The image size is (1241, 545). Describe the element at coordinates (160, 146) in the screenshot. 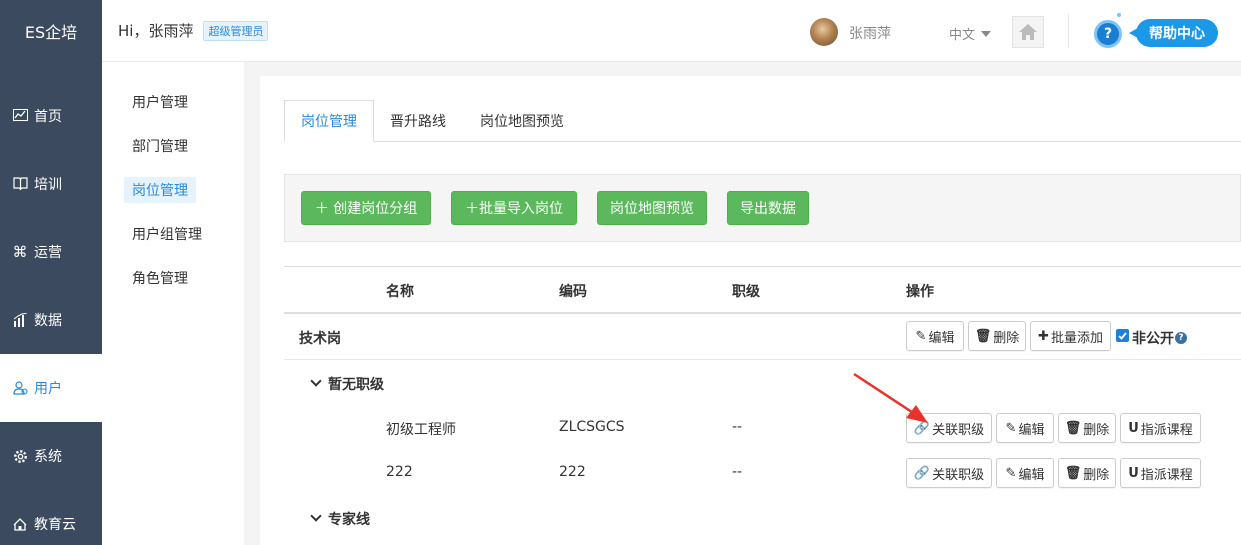

I see `subnav-item-department-management: 部门管理` at that location.